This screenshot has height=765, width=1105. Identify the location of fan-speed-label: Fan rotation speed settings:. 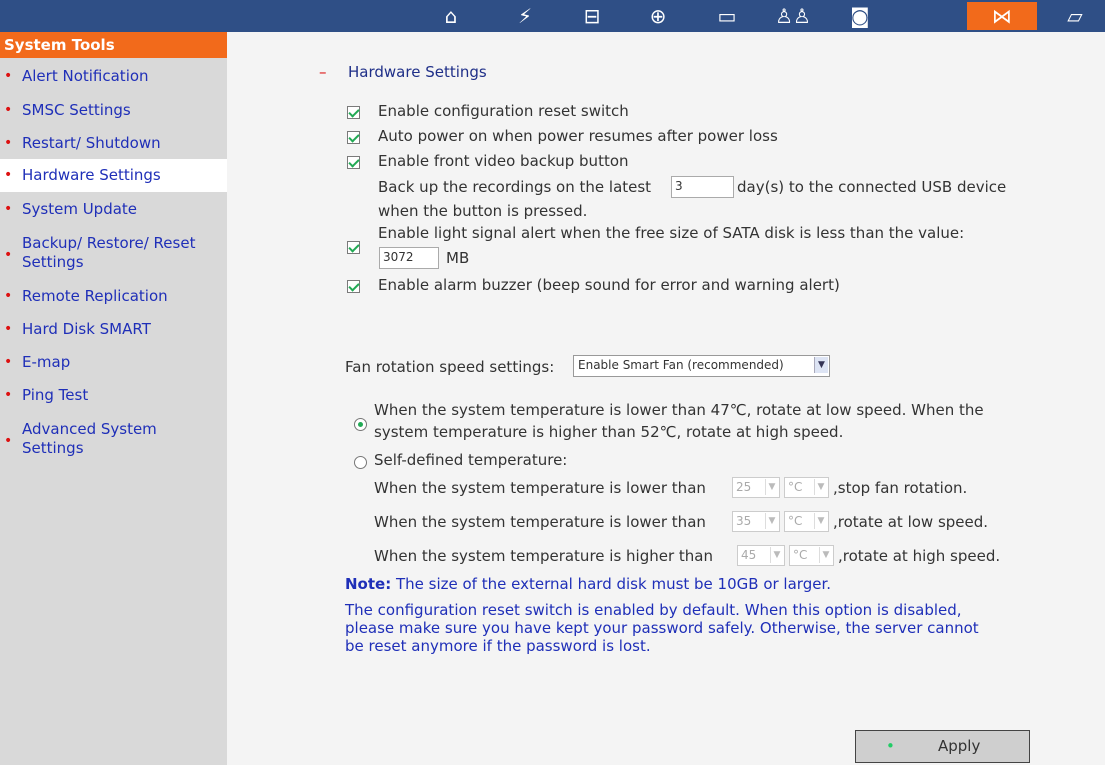
(450, 367).